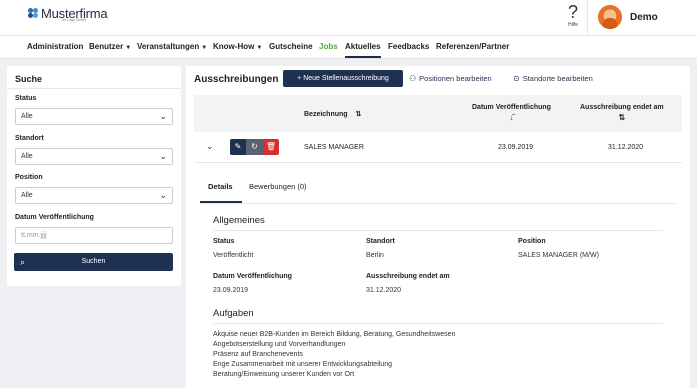 This screenshot has width=697, height=388. Describe the element at coordinates (334, 147) in the screenshot. I see `cell-bezeichnung: SALES MANAGER` at that location.